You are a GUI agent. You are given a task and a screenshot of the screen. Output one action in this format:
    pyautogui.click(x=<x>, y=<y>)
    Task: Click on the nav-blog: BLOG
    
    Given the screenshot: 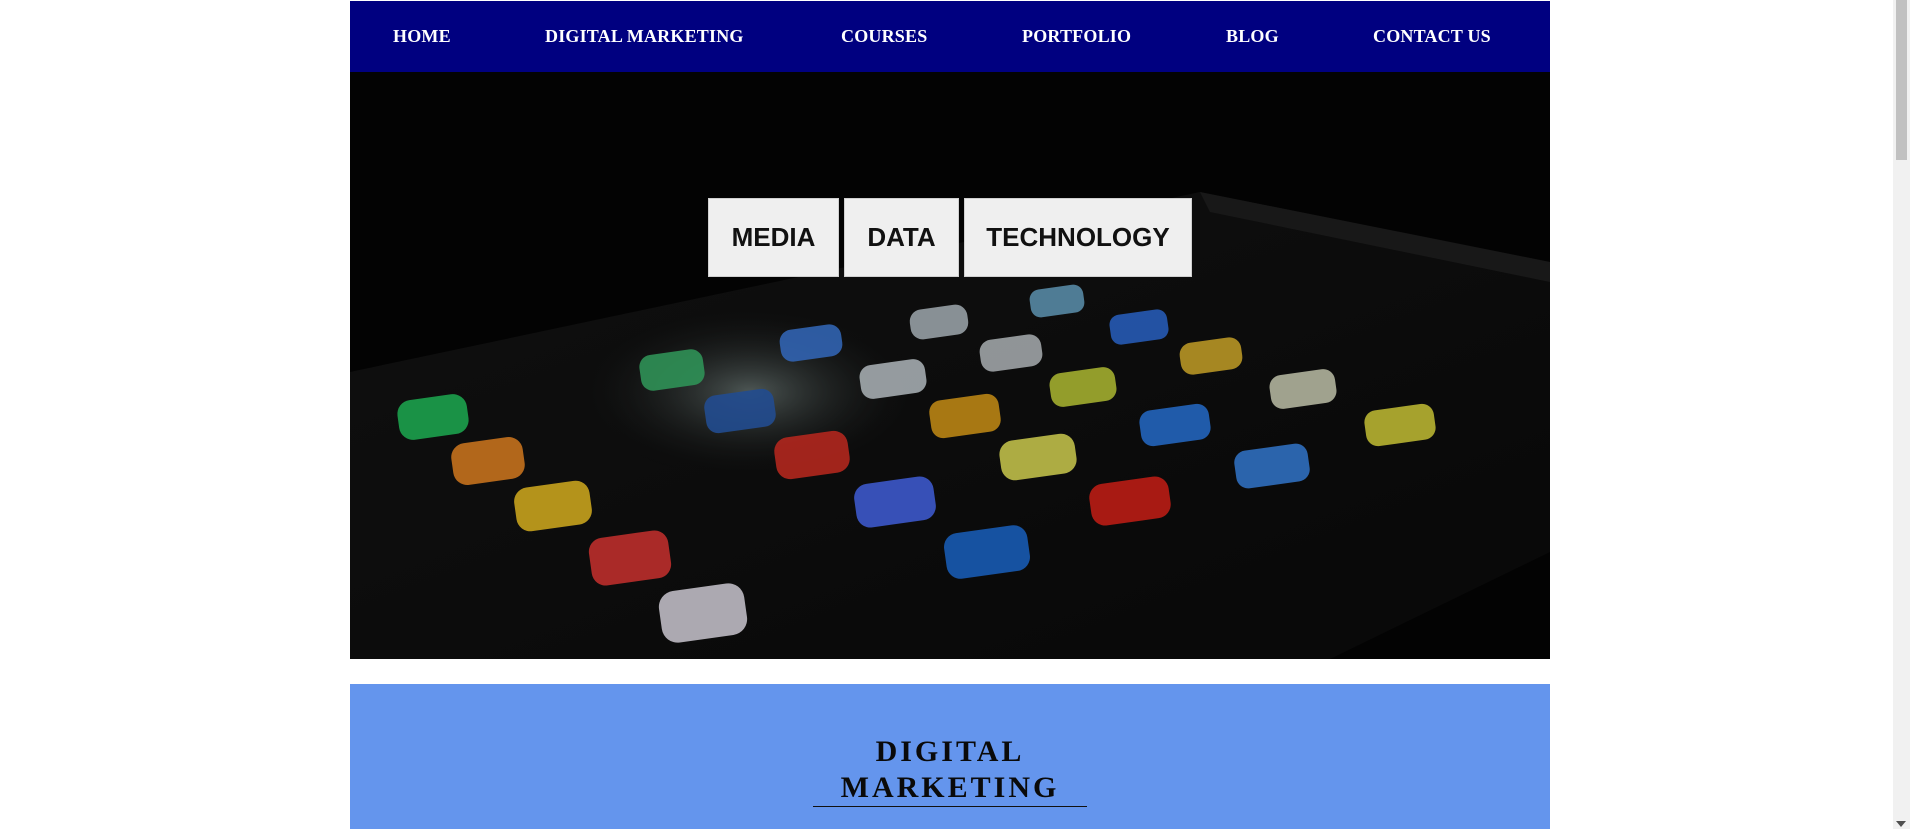 What is the action you would take?
    pyautogui.click(x=1252, y=36)
    